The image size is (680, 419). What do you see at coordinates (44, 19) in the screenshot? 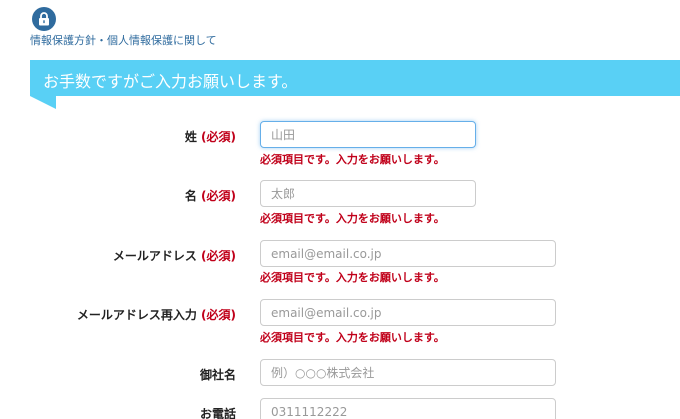
I see `lock-icon` at bounding box center [44, 19].